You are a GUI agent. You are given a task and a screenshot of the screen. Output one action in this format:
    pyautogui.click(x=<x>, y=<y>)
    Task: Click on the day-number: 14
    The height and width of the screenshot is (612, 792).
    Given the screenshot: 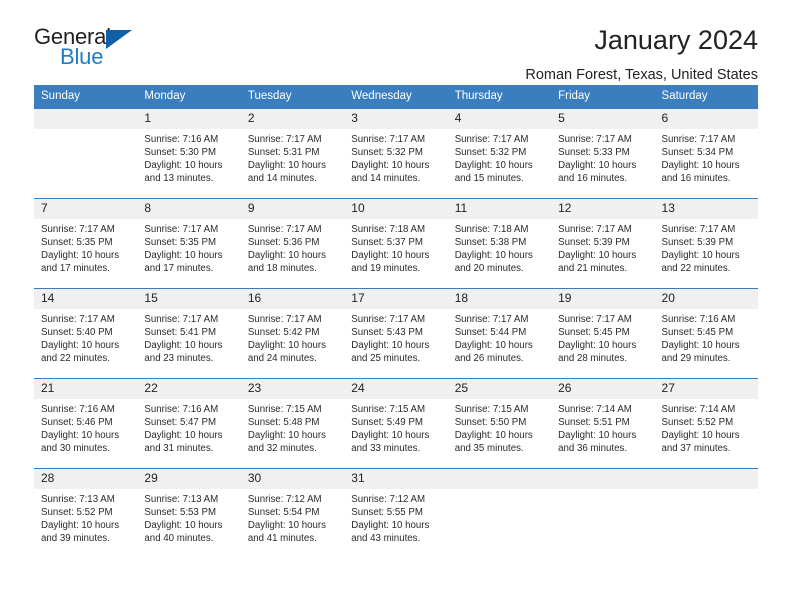 What is the action you would take?
    pyautogui.click(x=86, y=298)
    